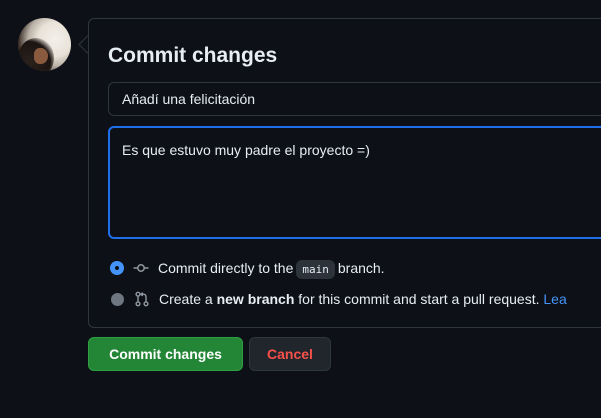 The width and height of the screenshot is (601, 418). Describe the element at coordinates (193, 55) in the screenshot. I see `page-title: Commit changes` at that location.